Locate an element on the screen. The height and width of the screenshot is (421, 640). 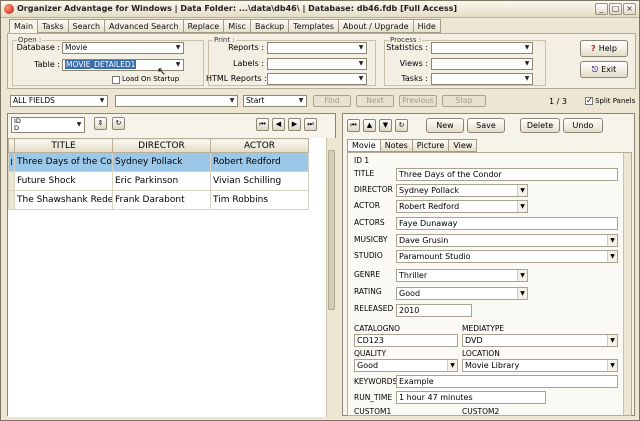
labels-select: ▼ is located at coordinates (317, 64).